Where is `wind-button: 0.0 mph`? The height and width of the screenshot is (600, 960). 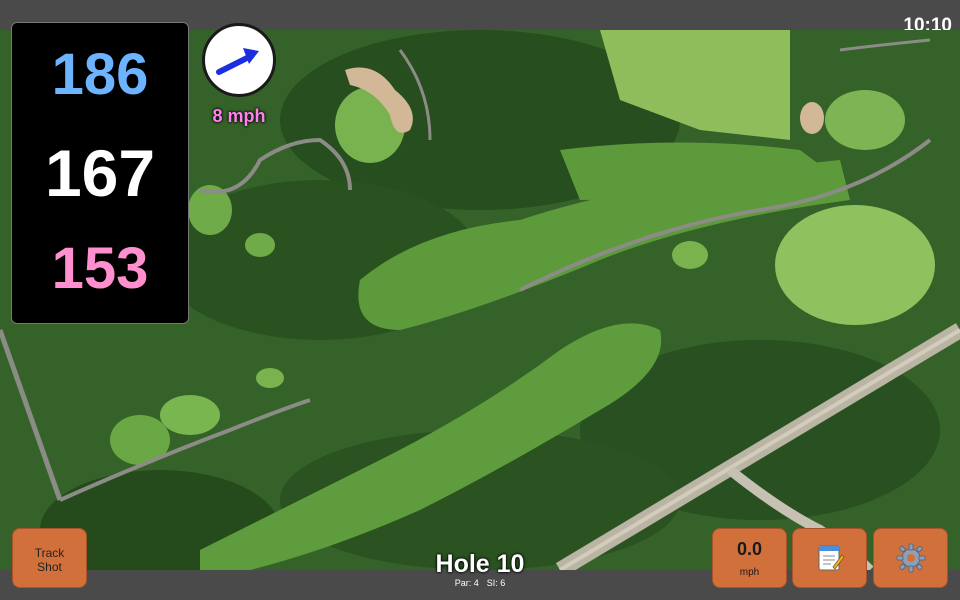
wind-button: 0.0 mph is located at coordinates (749, 558).